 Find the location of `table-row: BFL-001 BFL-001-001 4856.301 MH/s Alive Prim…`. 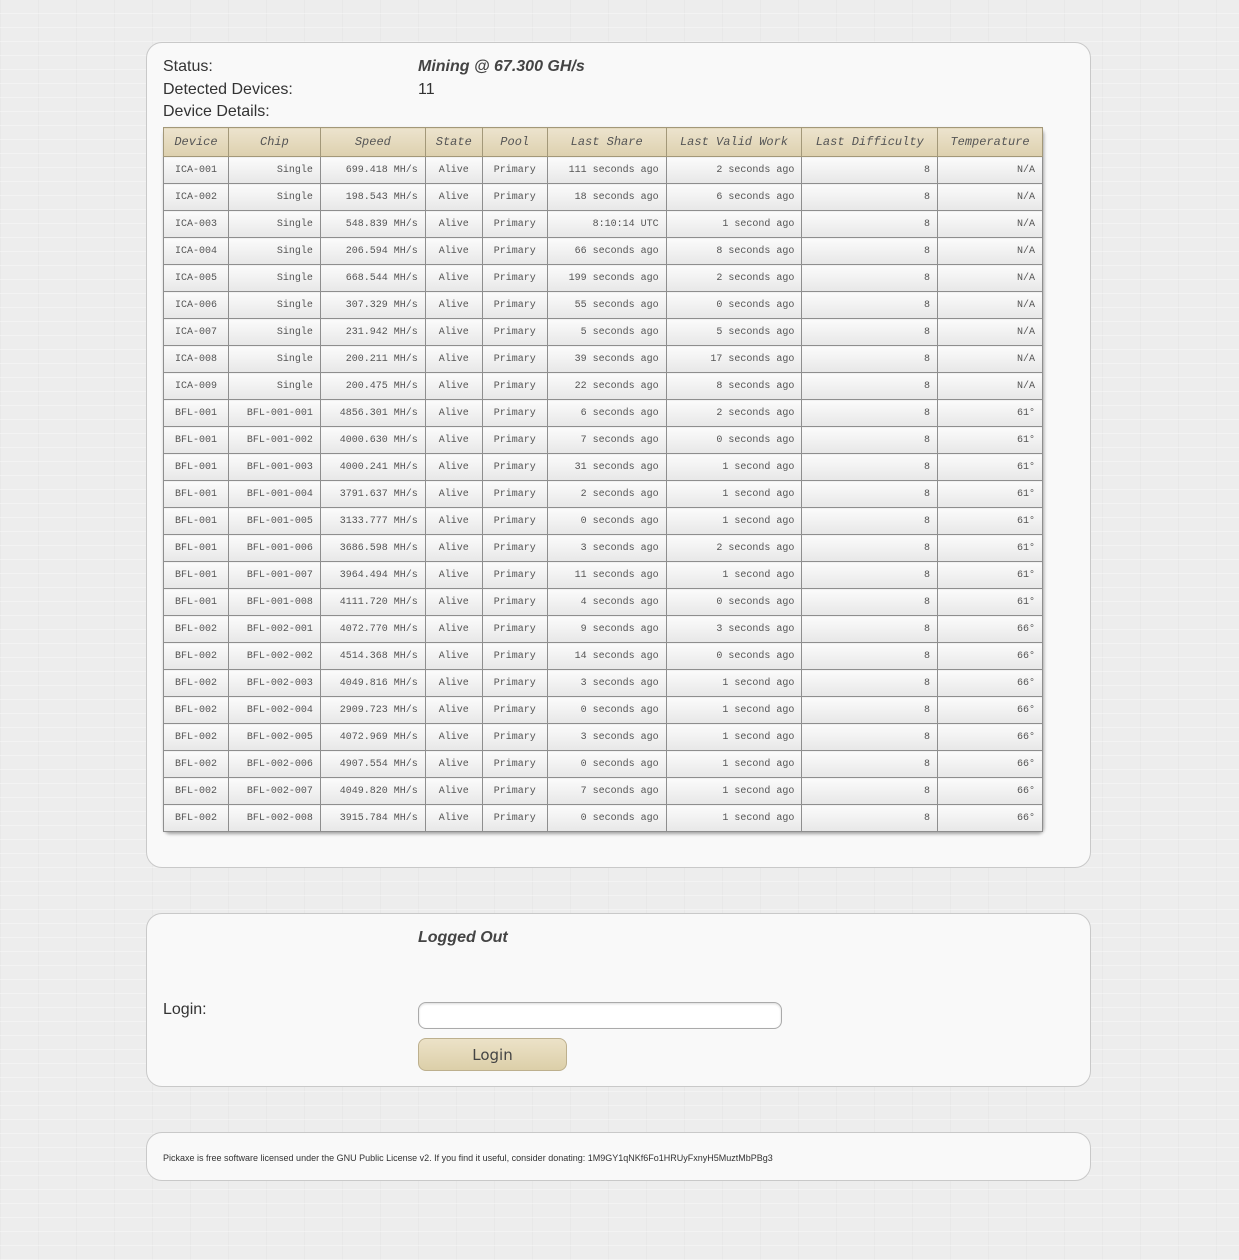

table-row: BFL-001 BFL-001-001 4856.301 MH/s Alive Prim… is located at coordinates (603, 413).